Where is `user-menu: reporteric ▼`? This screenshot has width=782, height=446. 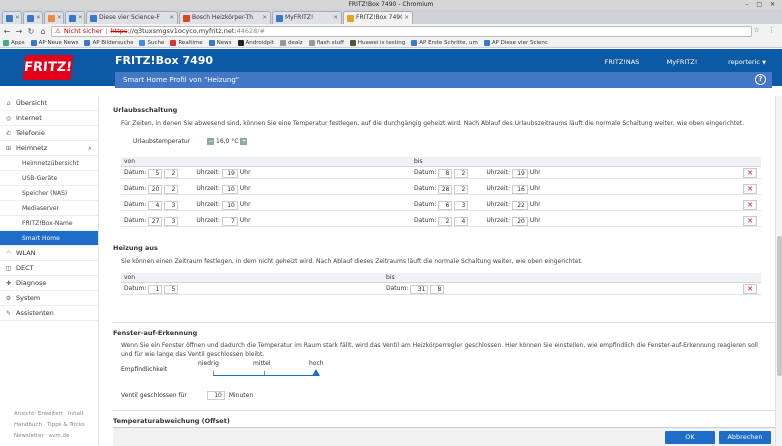 user-menu: reporteric ▼ is located at coordinates (747, 62).